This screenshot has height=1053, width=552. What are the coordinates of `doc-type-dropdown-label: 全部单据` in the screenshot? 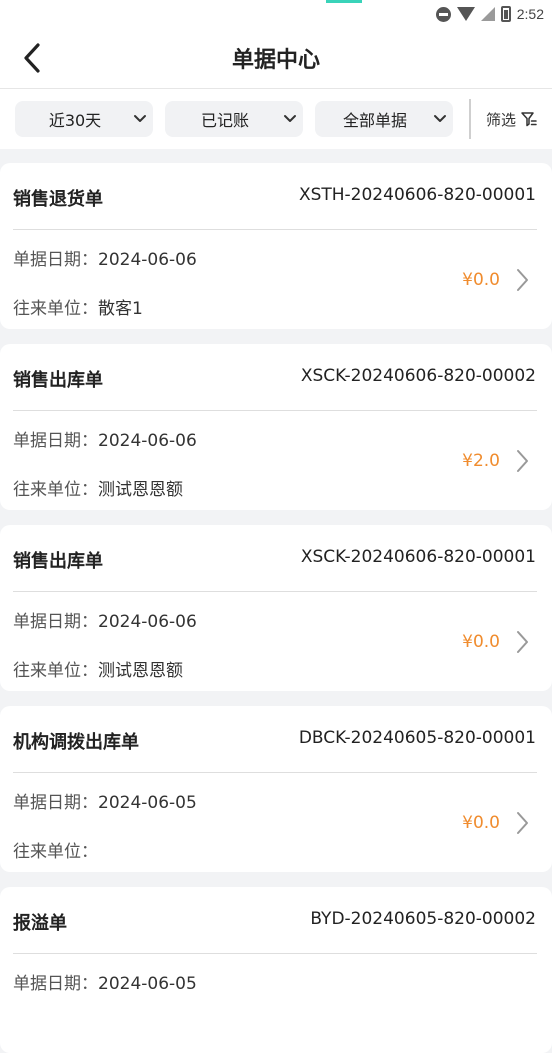 It's located at (374, 120).